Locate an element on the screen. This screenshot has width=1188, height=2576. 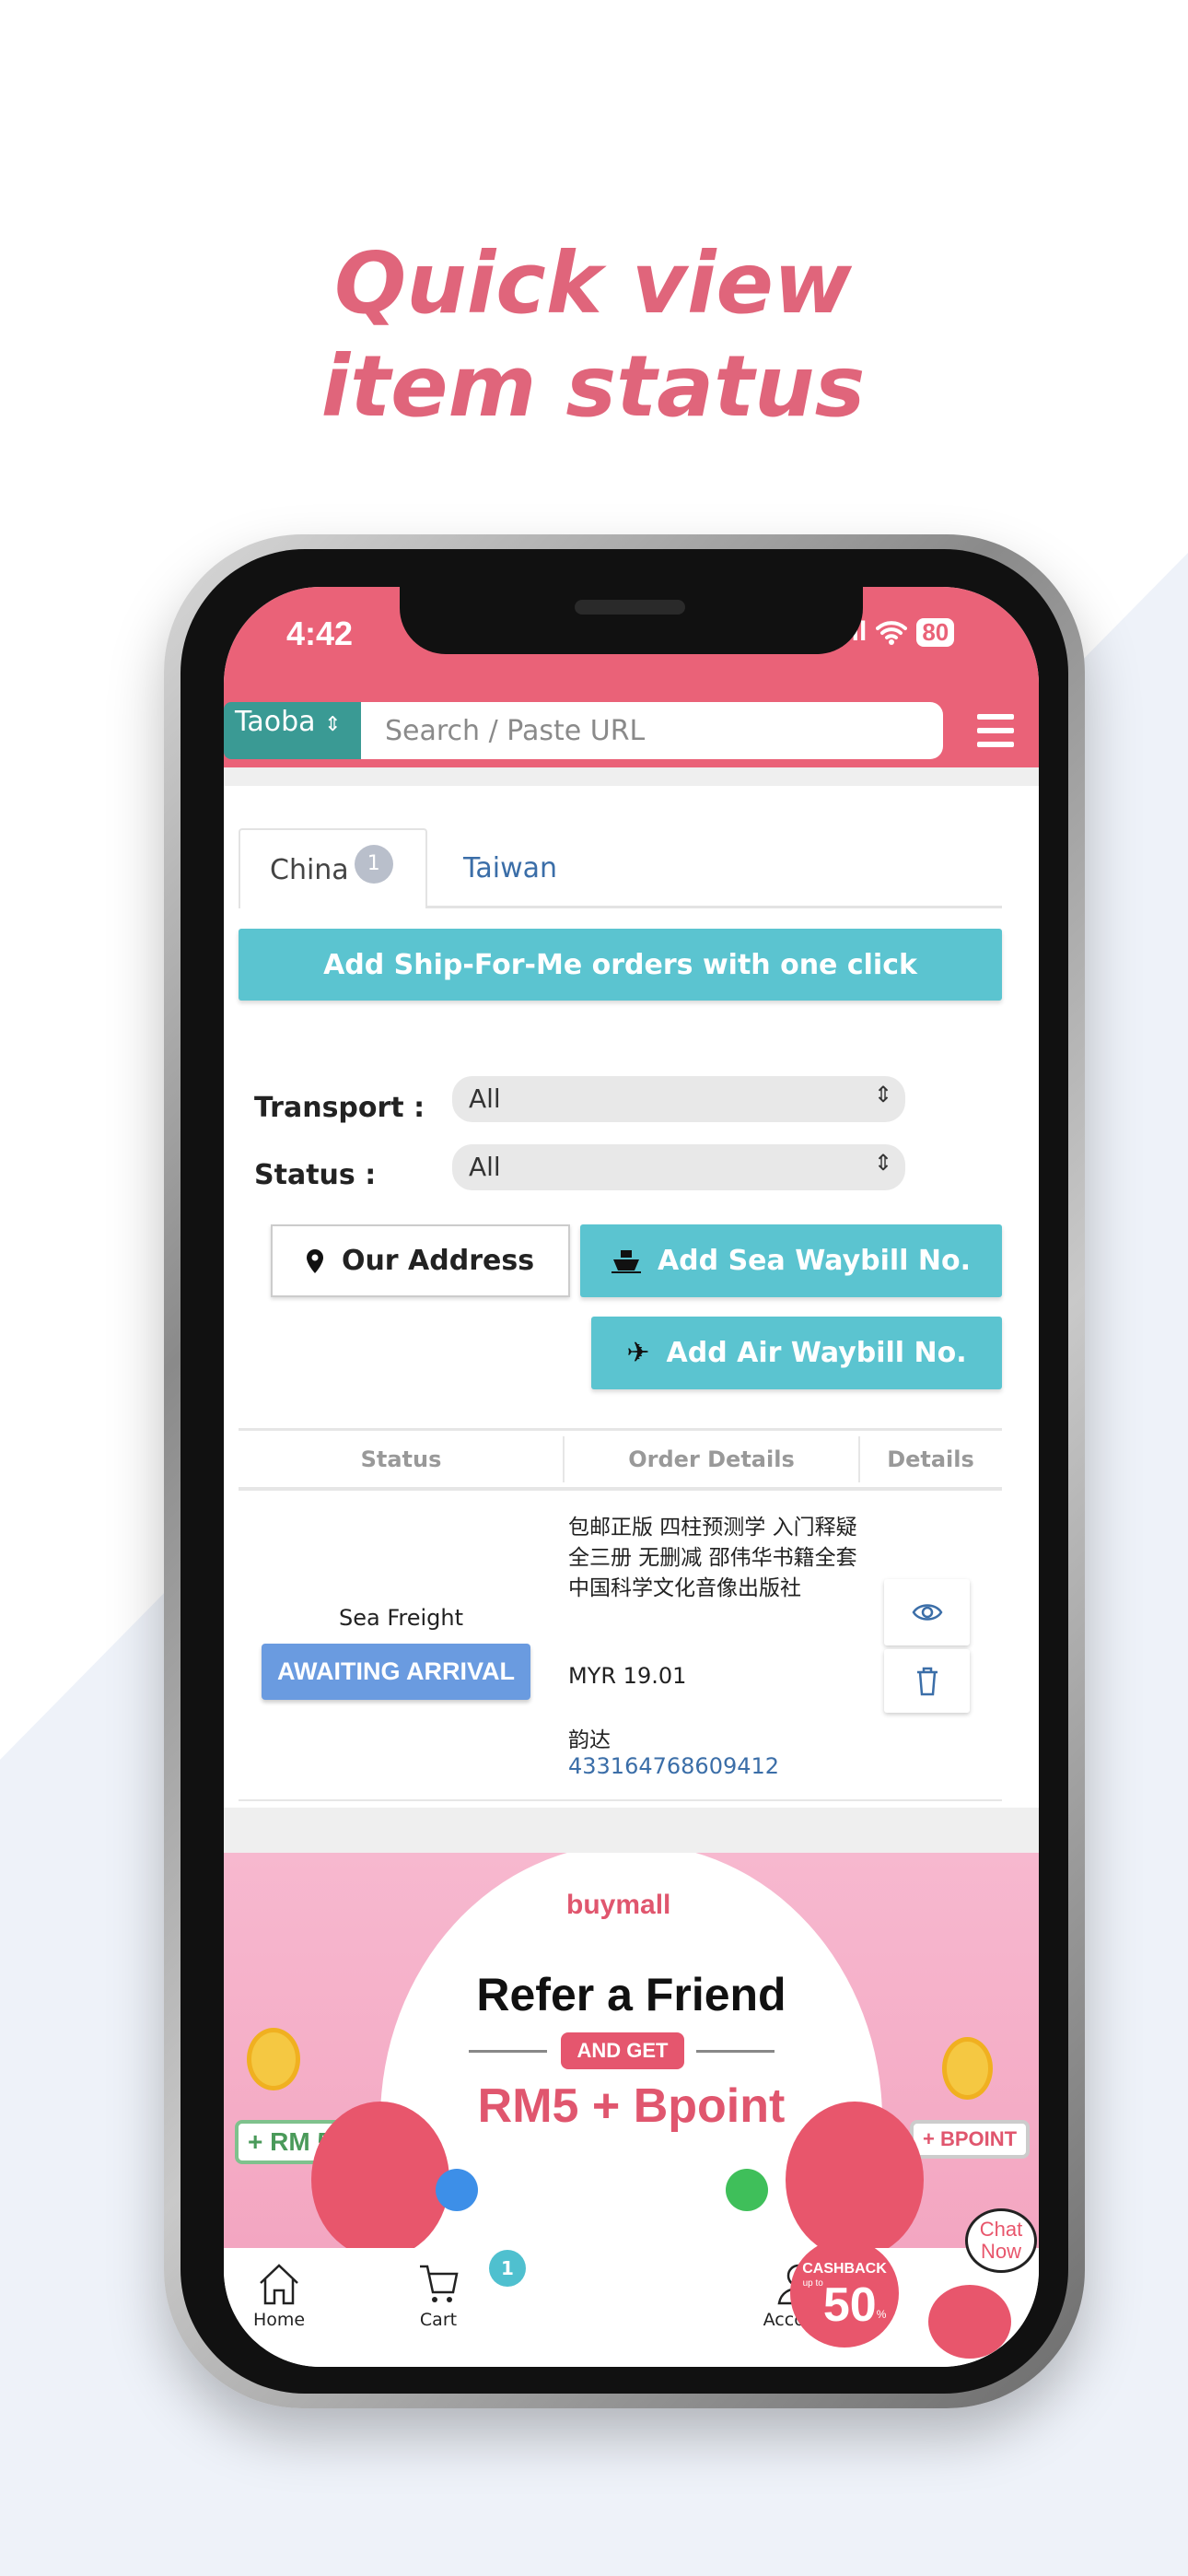
delete-button is located at coordinates (927, 1681).